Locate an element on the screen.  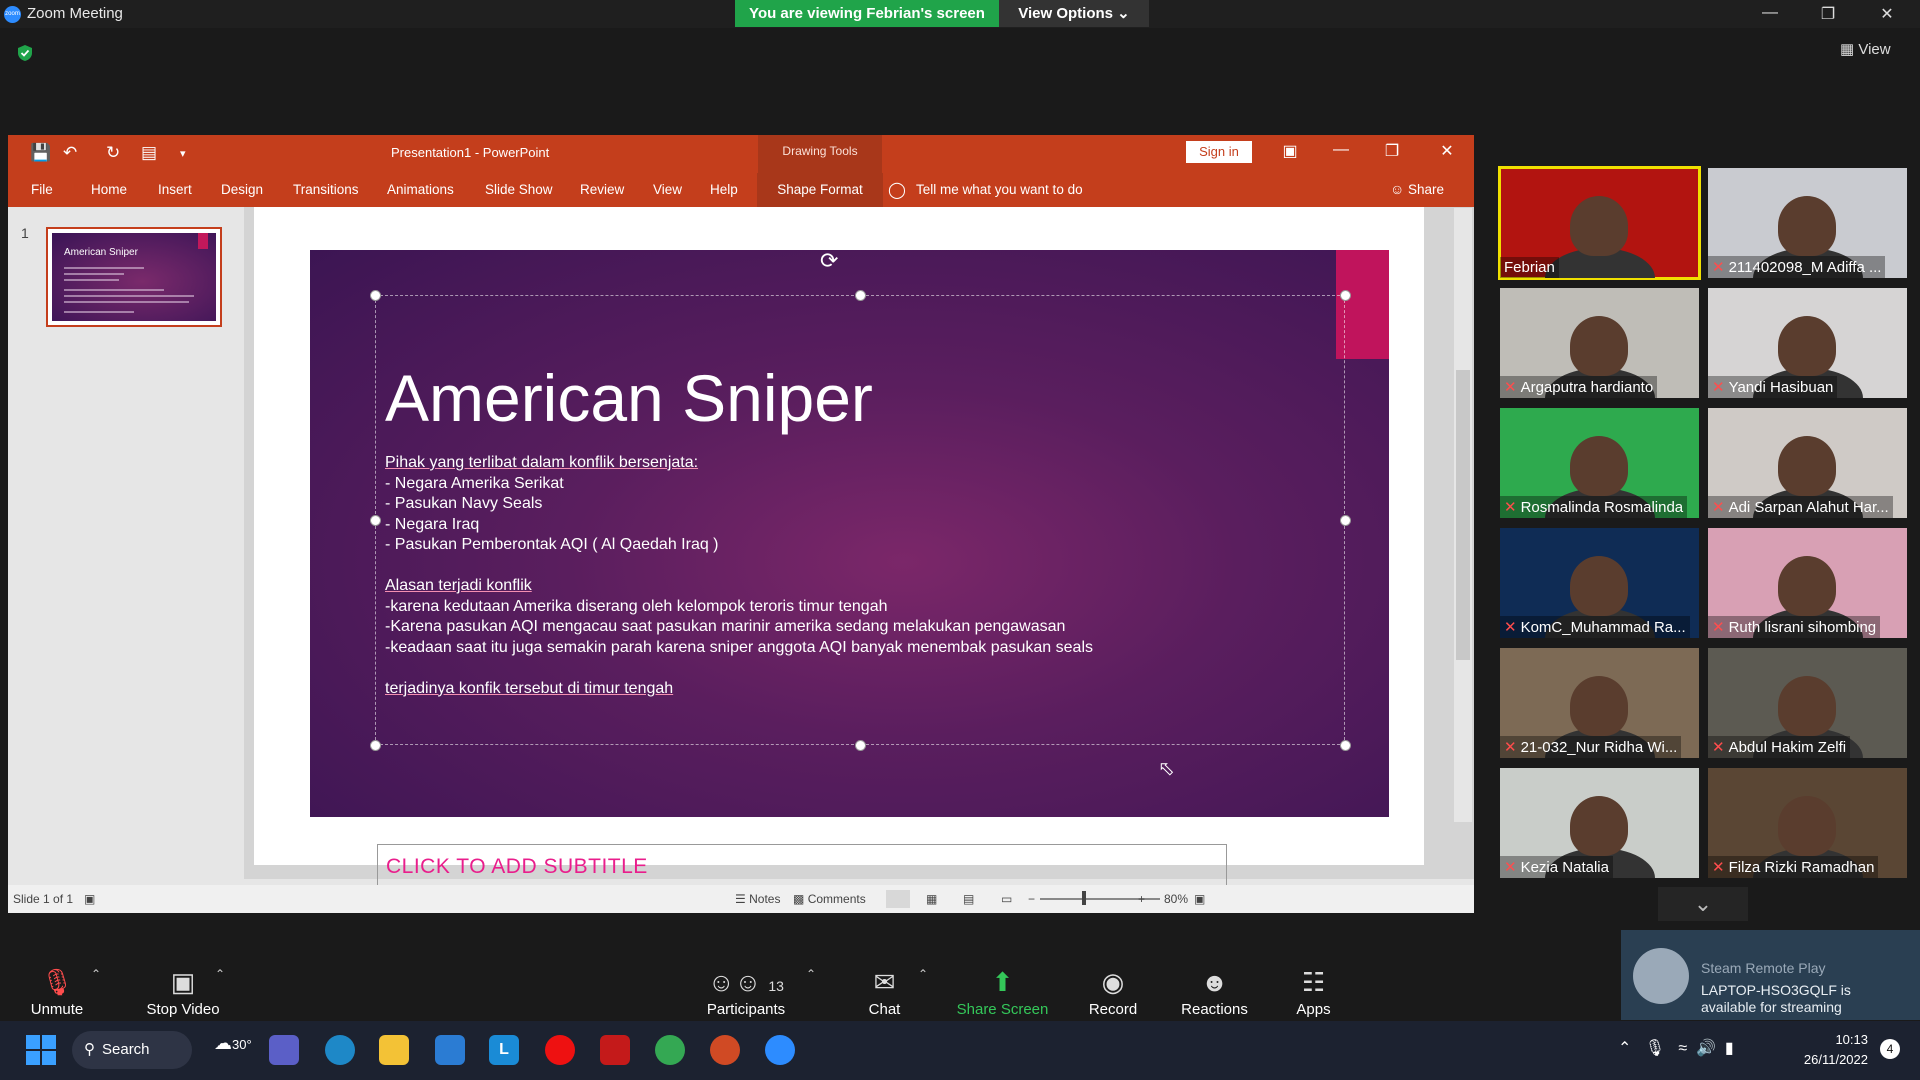
security-shield-icon is located at coordinates (25, 53).